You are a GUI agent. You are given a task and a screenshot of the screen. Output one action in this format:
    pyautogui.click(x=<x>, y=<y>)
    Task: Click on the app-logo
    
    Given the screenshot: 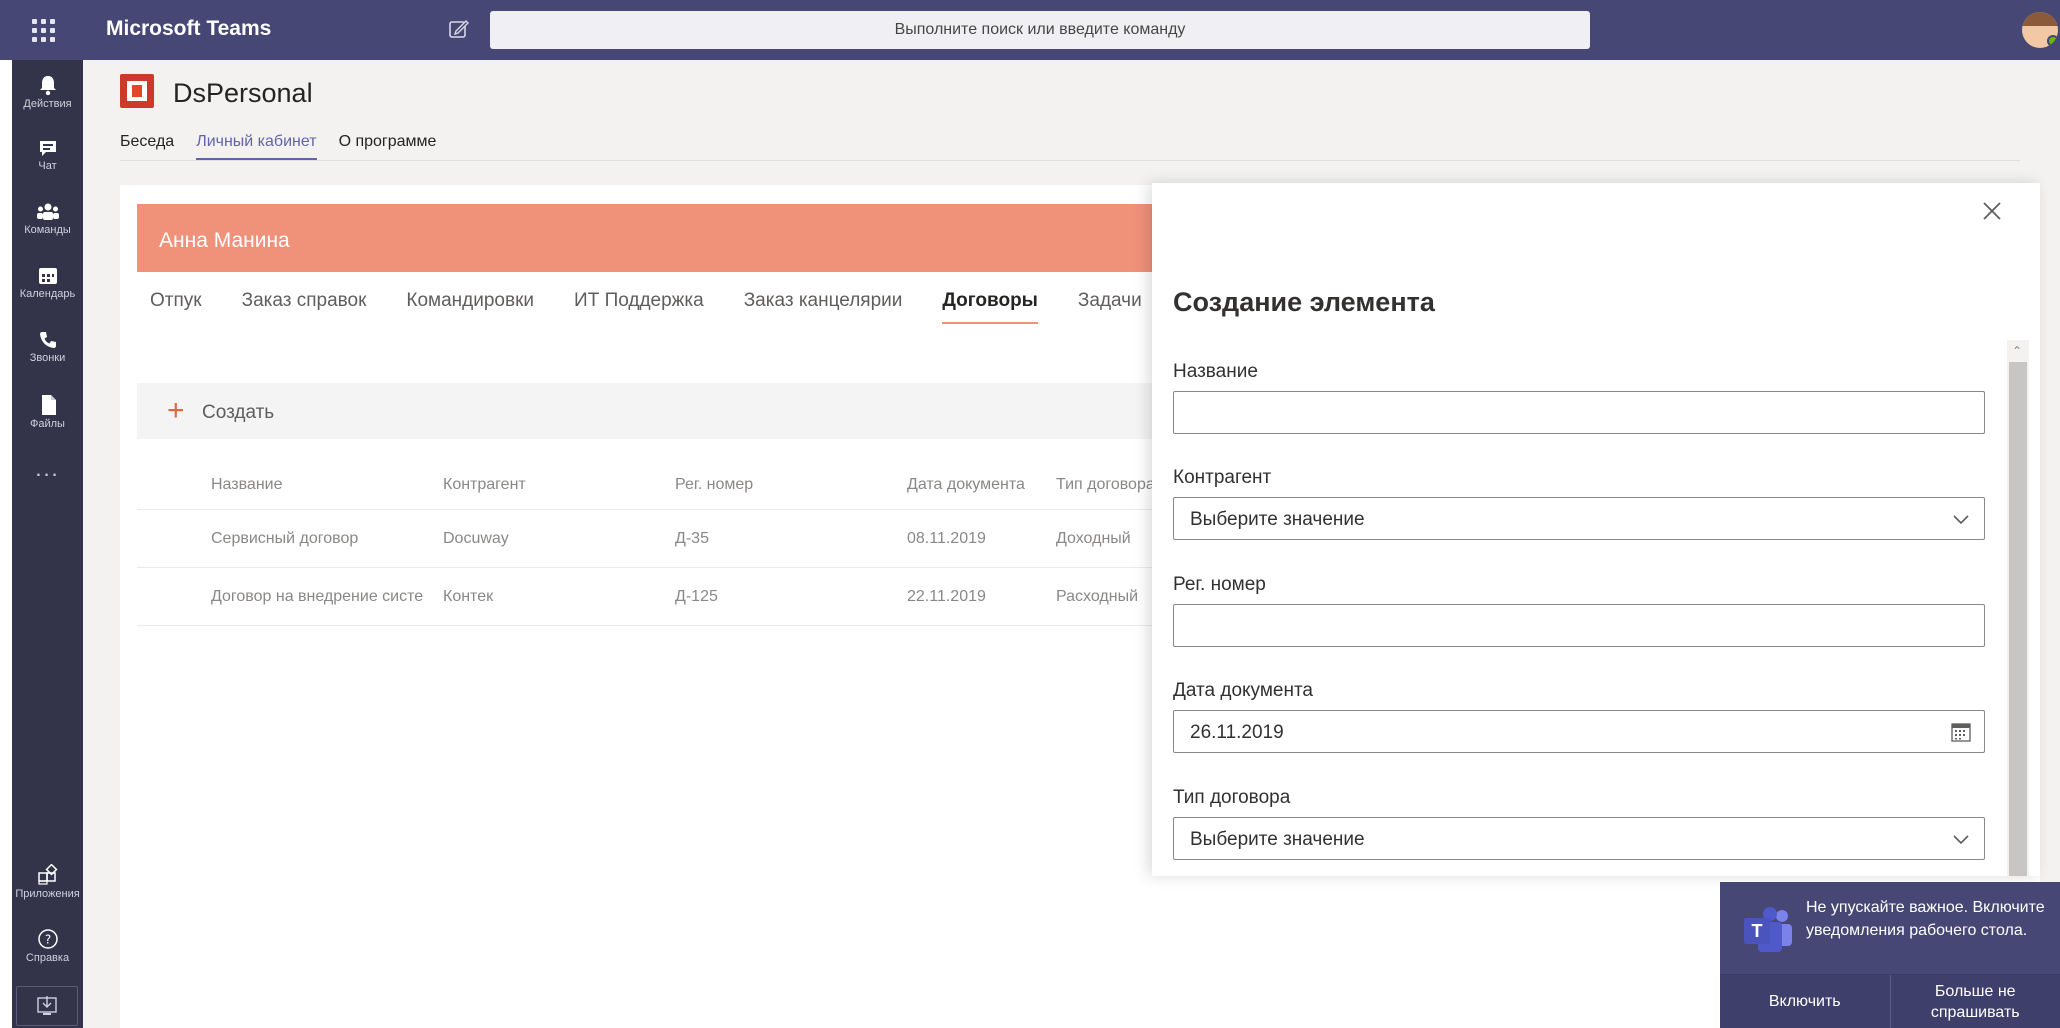 What is the action you would take?
    pyautogui.click(x=137, y=91)
    